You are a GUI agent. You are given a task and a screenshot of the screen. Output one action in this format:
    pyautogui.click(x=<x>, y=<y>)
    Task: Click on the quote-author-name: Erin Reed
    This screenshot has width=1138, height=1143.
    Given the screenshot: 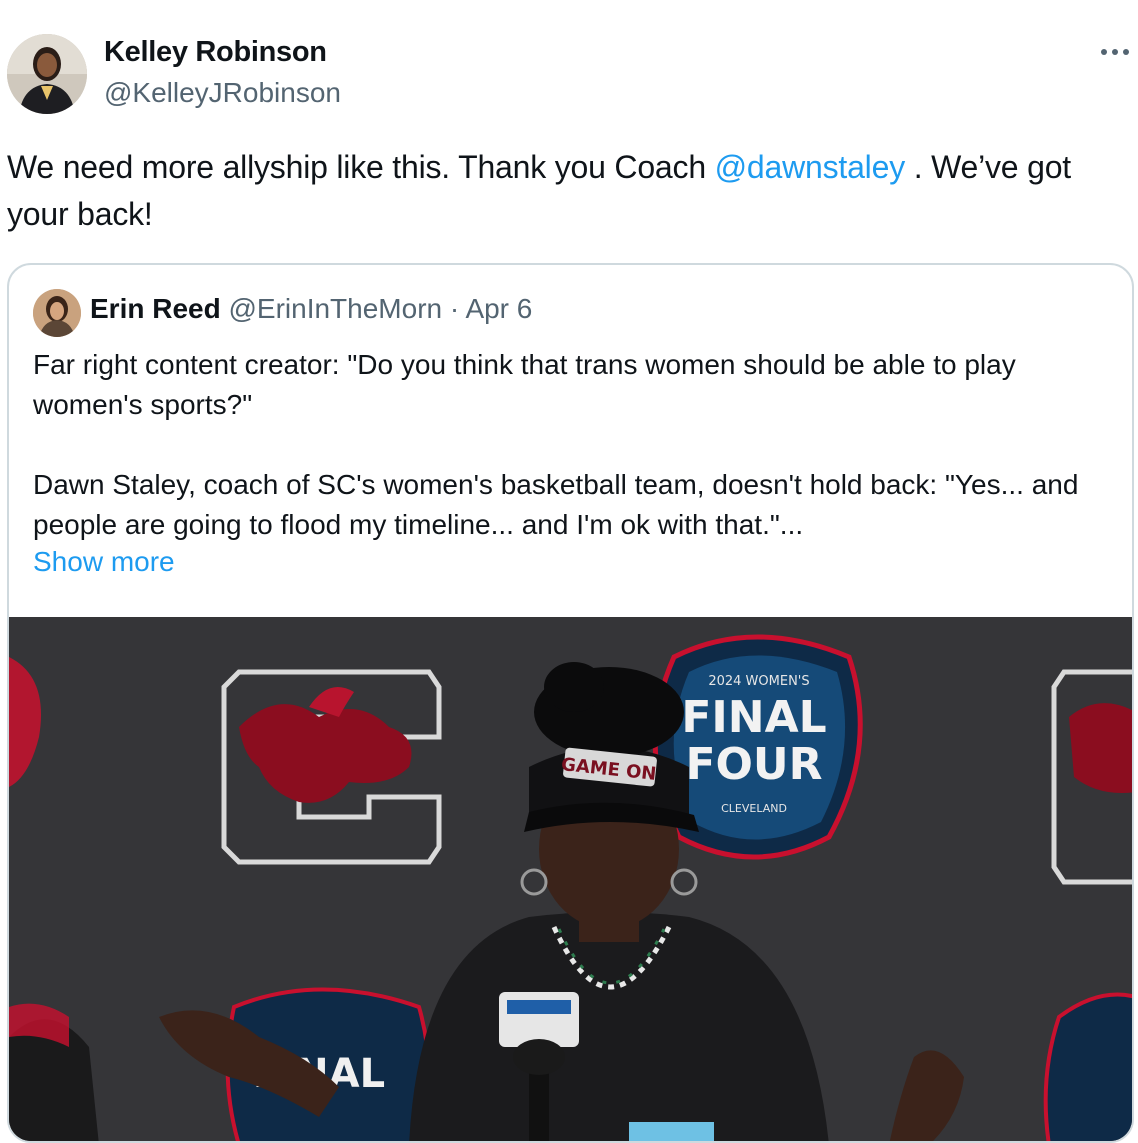 What is the action you would take?
    pyautogui.click(x=155, y=308)
    